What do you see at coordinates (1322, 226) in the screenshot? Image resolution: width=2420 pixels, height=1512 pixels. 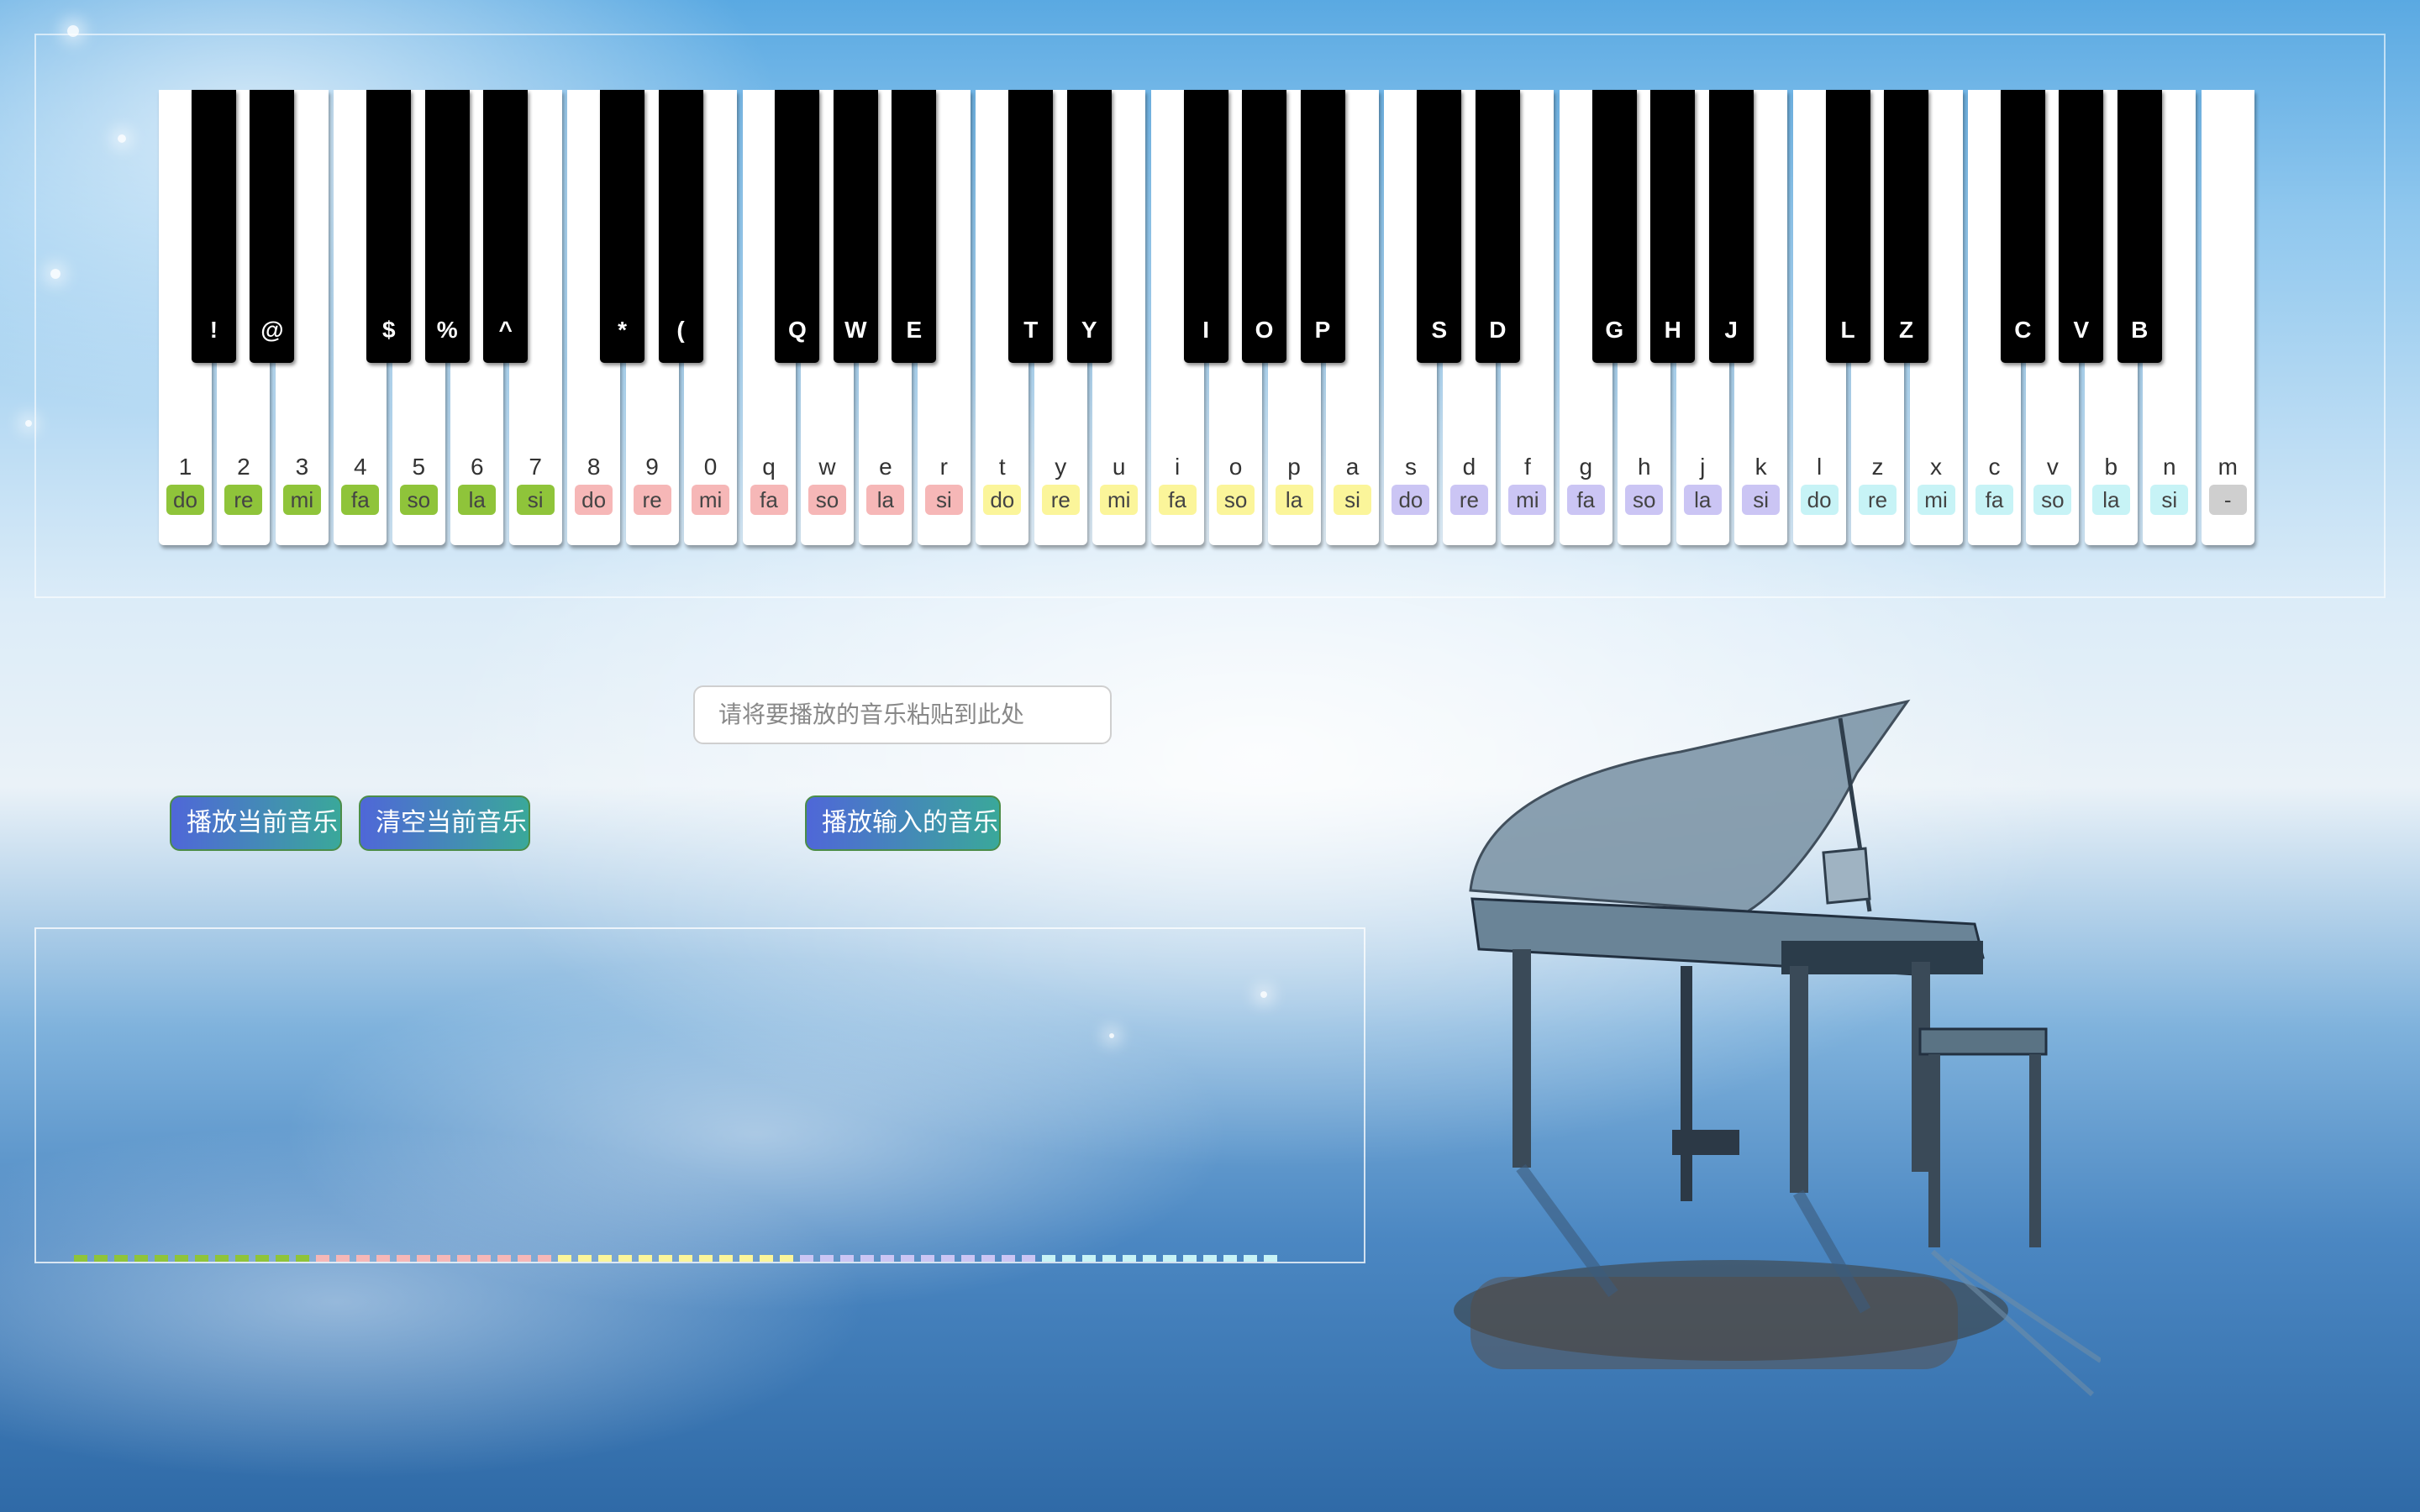 I see `black-key: P` at bounding box center [1322, 226].